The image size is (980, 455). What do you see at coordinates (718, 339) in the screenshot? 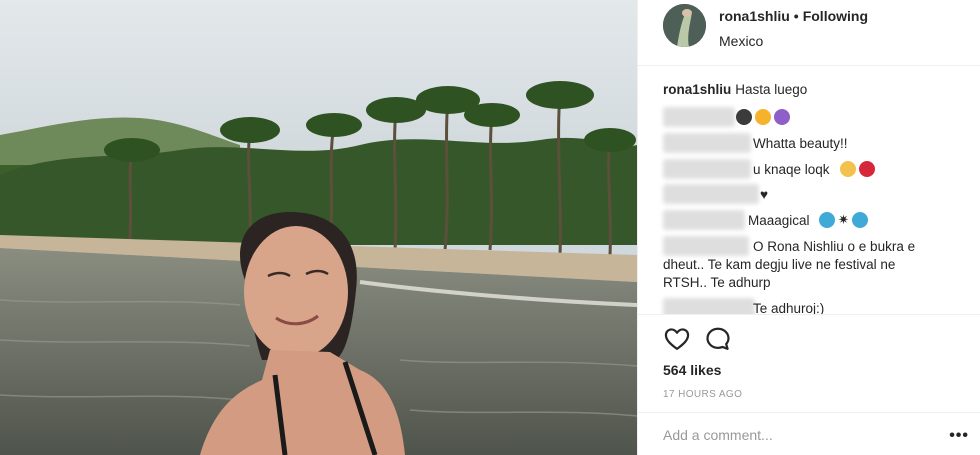
I see `speech-bubble-icon` at bounding box center [718, 339].